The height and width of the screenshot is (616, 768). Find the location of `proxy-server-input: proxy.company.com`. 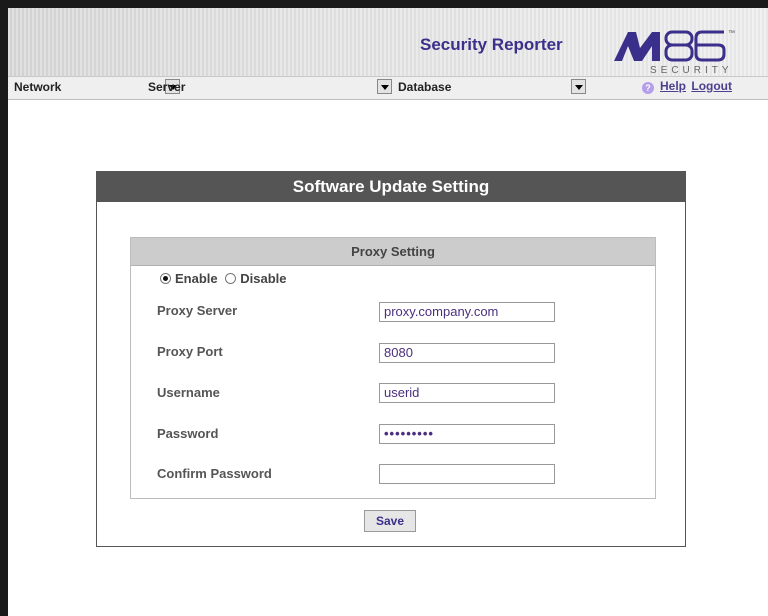

proxy-server-input: proxy.company.com is located at coordinates (467, 312).